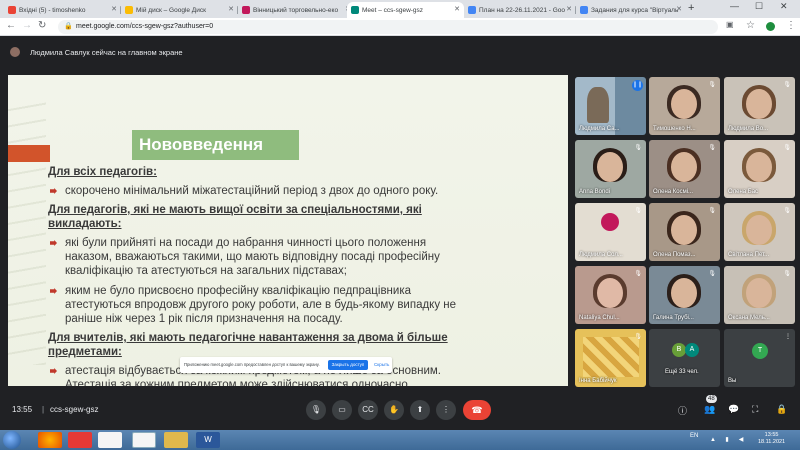  Describe the element at coordinates (368, 410) in the screenshot. I see `captions-button: CC` at that location.